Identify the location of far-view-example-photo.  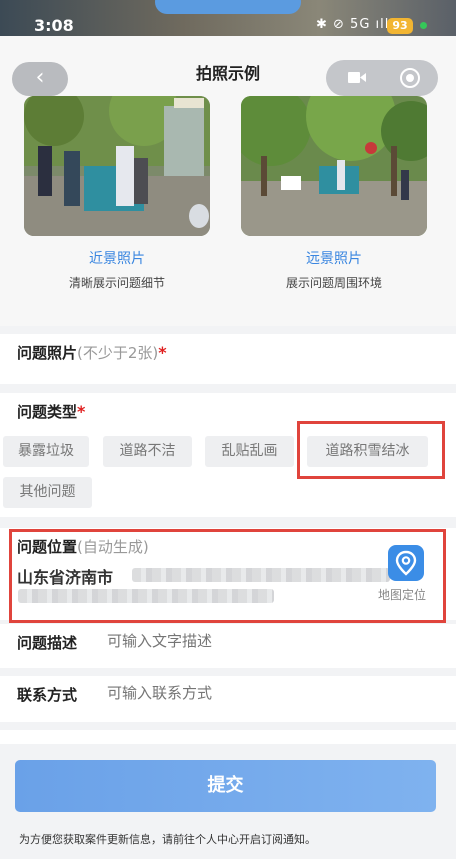
(334, 166).